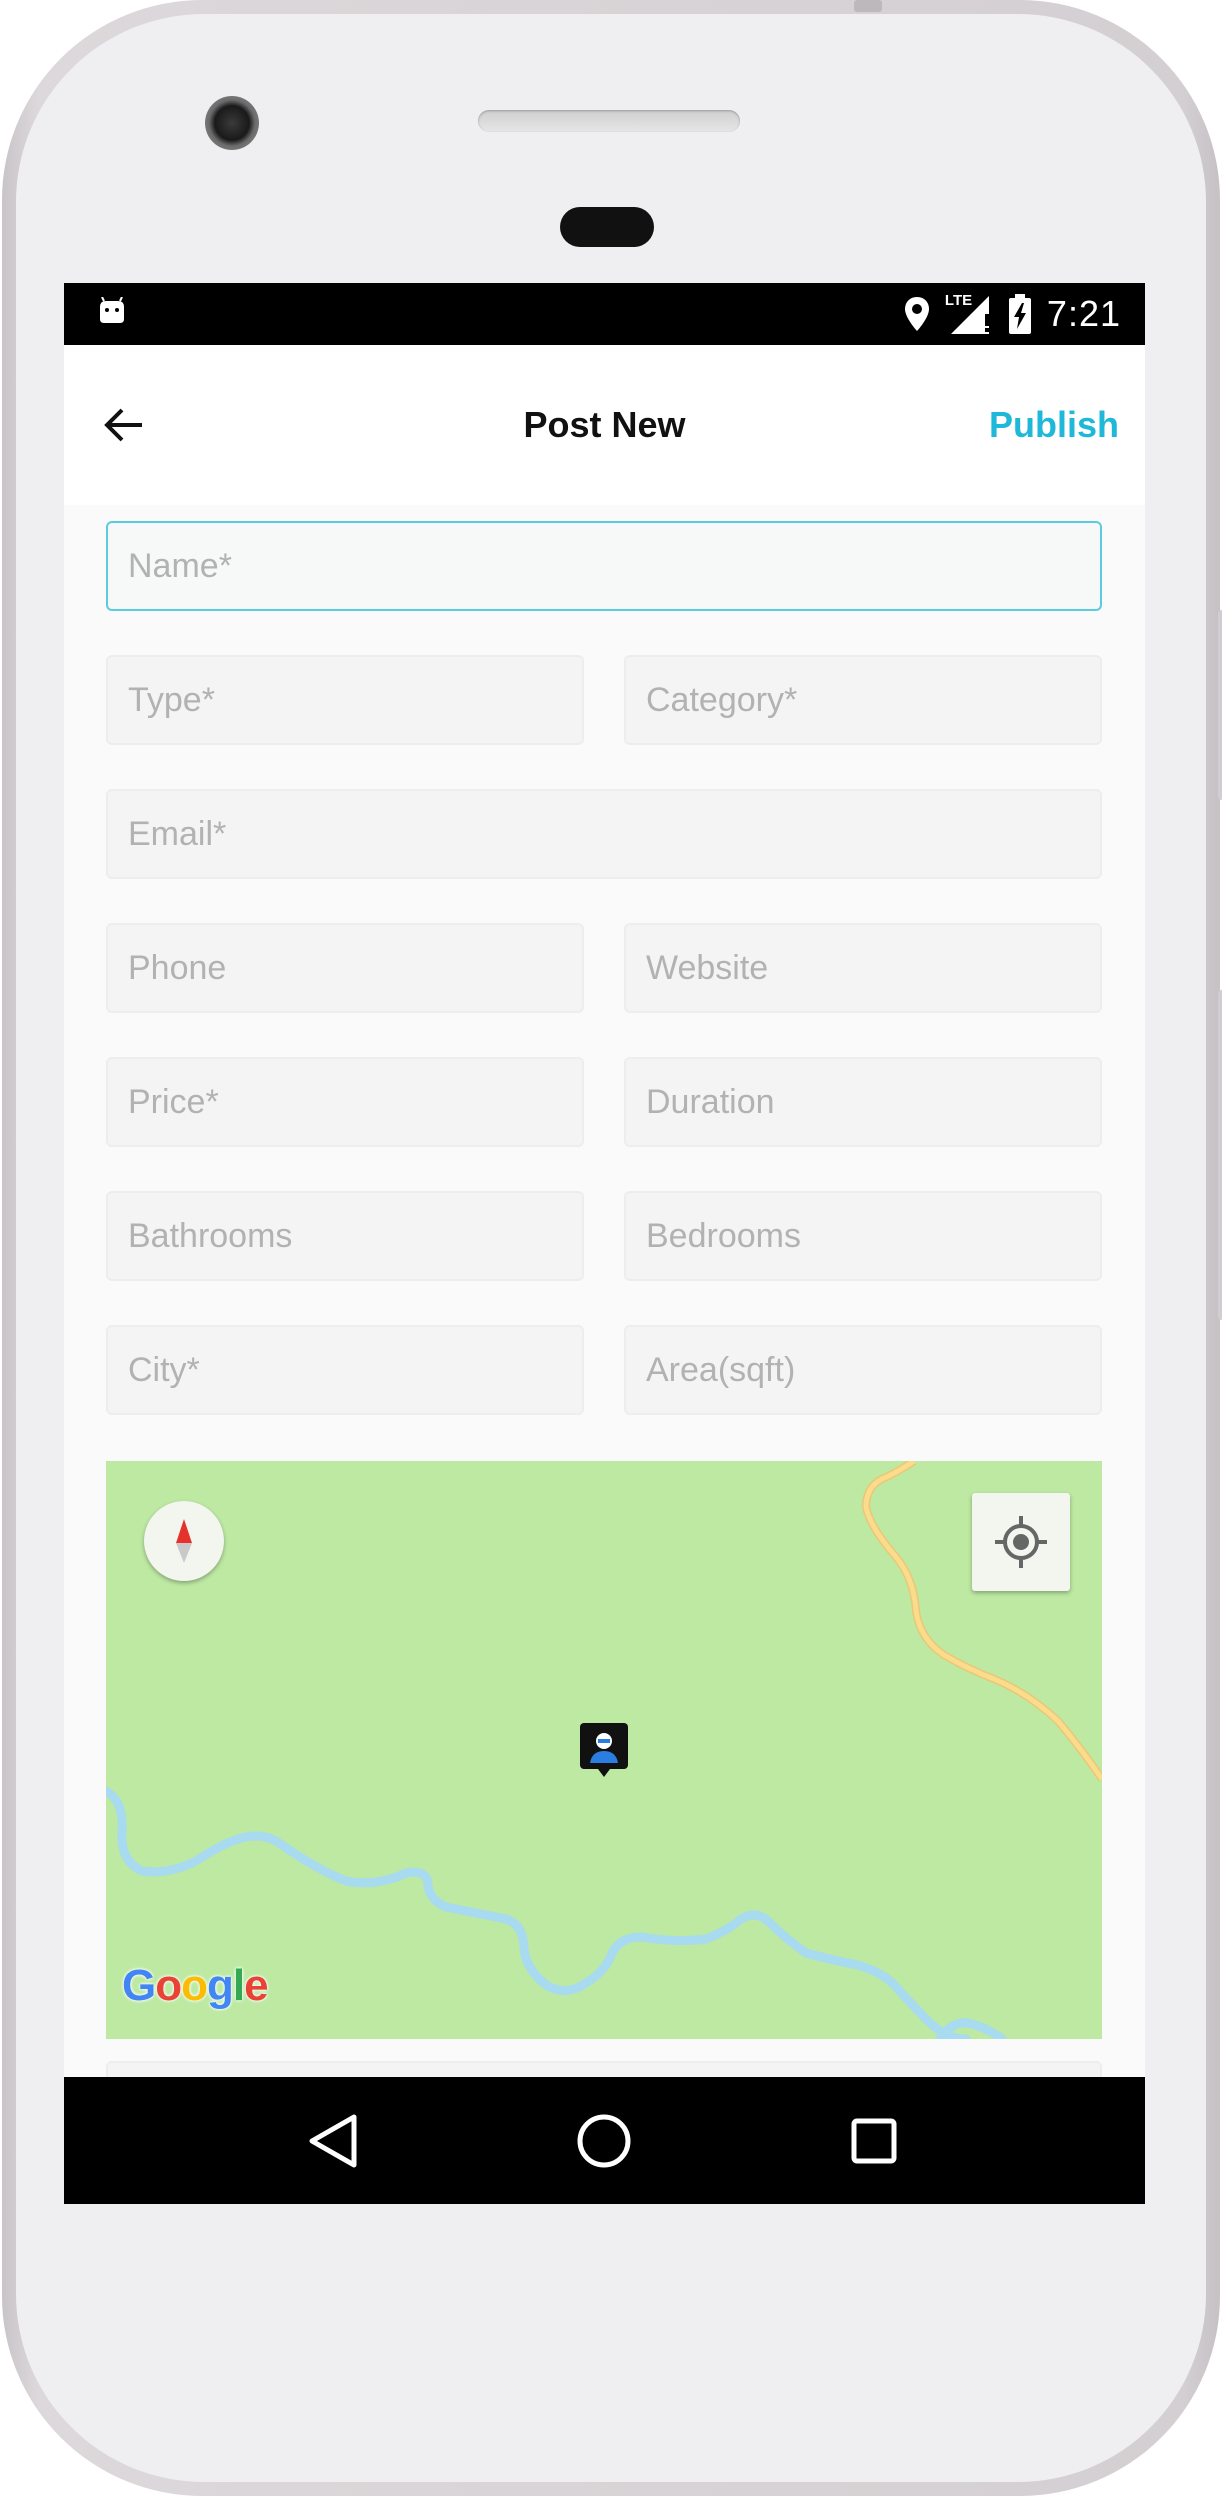 The image size is (1222, 2498). I want to click on back-nav-icon, so click(334, 2141).